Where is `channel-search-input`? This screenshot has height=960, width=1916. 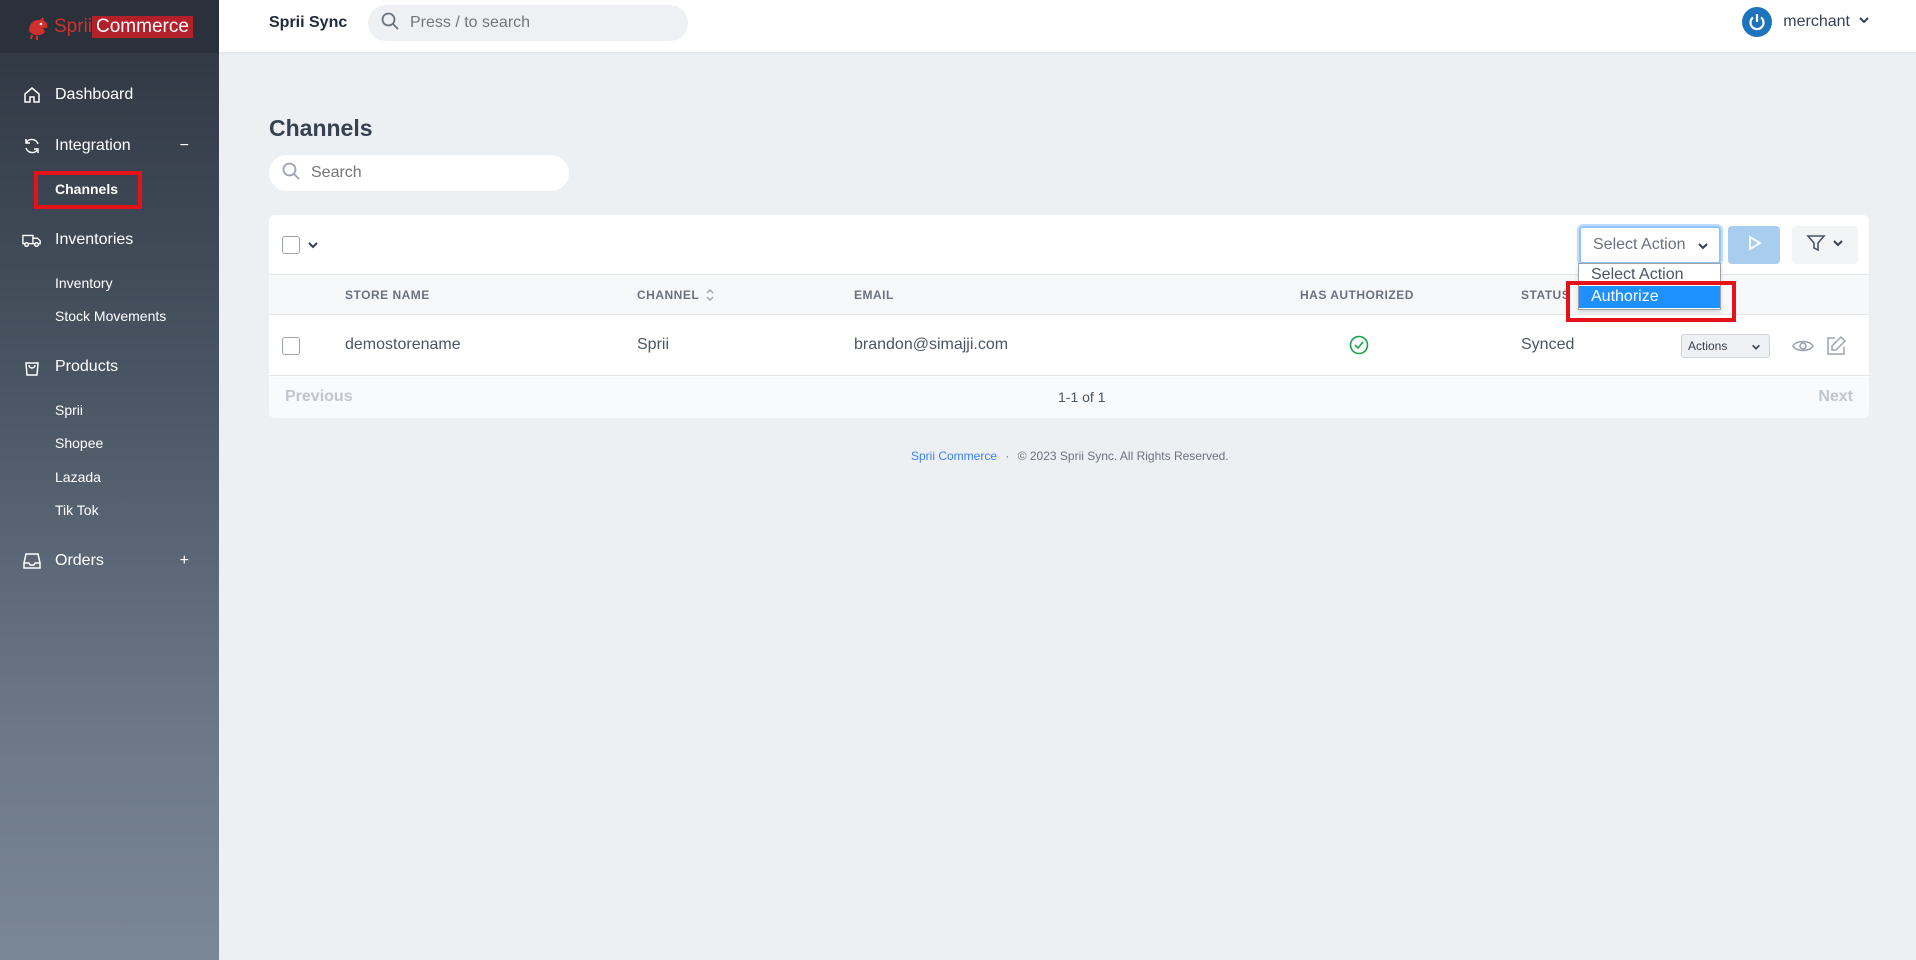 channel-search-input is located at coordinates (431, 173).